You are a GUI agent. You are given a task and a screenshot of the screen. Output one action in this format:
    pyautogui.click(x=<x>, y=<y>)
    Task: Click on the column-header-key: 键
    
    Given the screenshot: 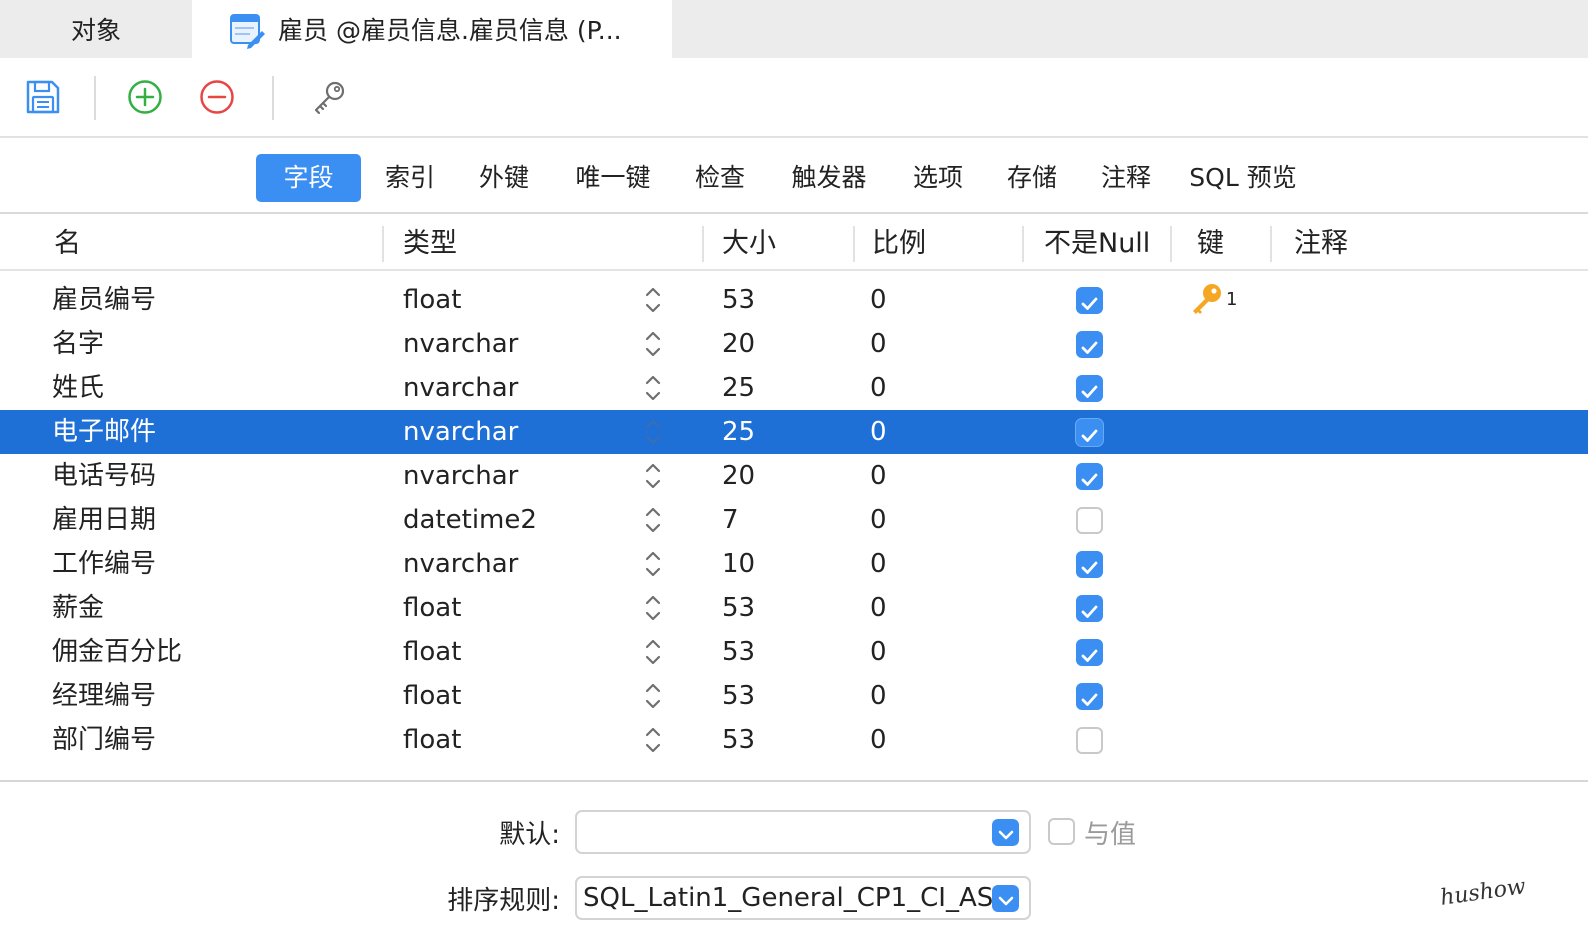 What is the action you would take?
    pyautogui.click(x=1210, y=243)
    